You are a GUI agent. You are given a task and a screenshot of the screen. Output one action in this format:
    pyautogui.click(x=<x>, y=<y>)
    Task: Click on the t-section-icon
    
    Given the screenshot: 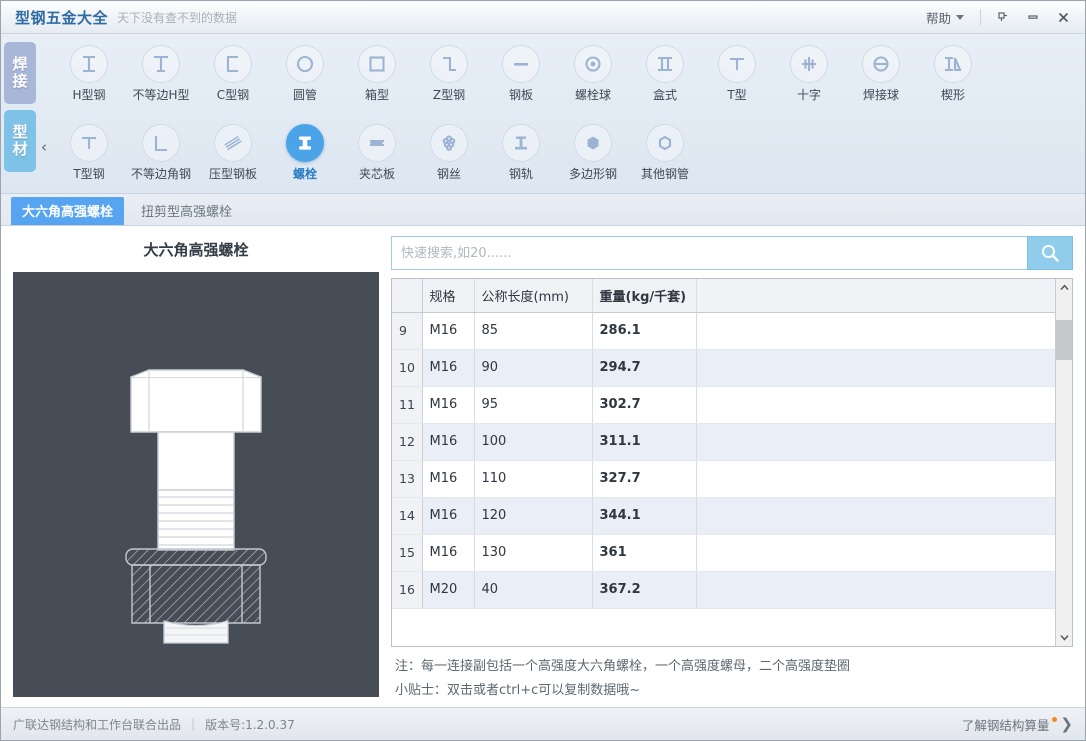 What is the action you would take?
    pyautogui.click(x=737, y=63)
    